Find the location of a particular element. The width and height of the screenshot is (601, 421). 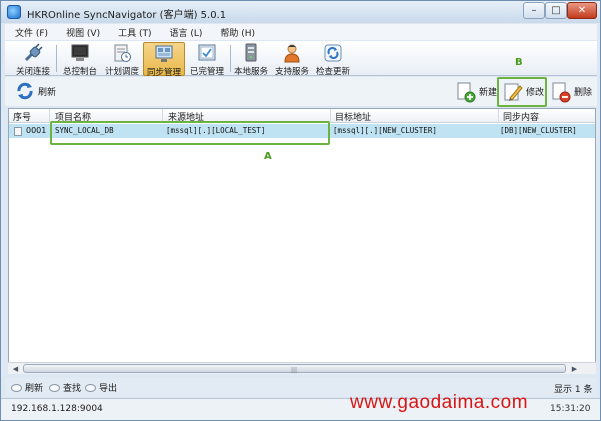

refresh-button: 刷新 is located at coordinates (35, 91).